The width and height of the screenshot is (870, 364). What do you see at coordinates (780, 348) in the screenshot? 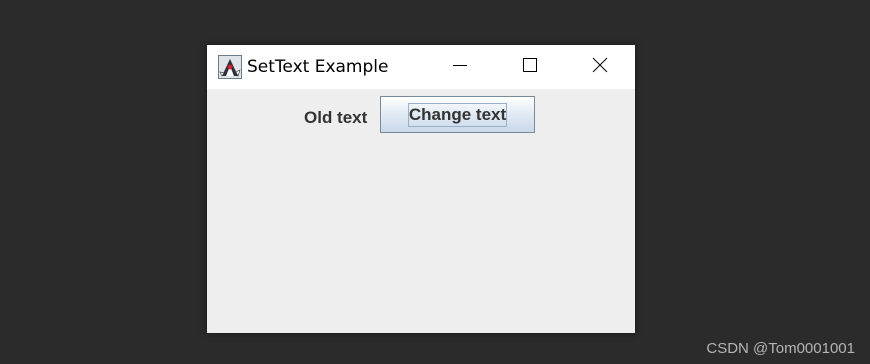
I see `watermark: CSDN @Tom0001001` at bounding box center [780, 348].